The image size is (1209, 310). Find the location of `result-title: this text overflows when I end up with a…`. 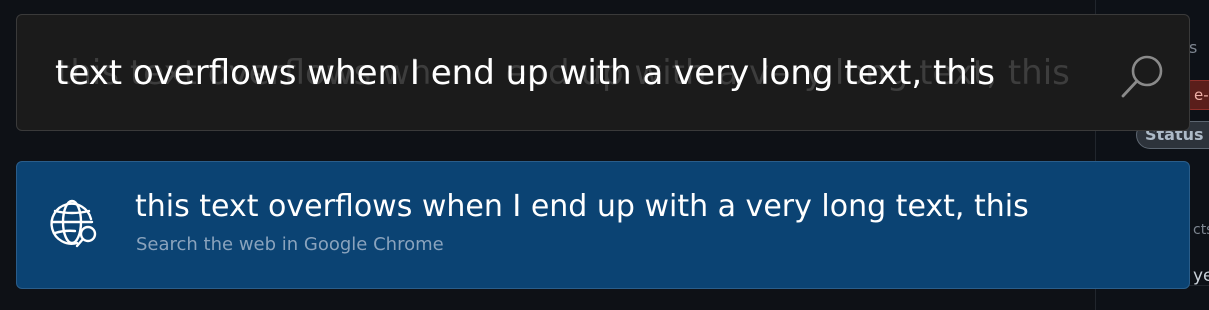

result-title: this text overflows when I end up with a… is located at coordinates (582, 206).